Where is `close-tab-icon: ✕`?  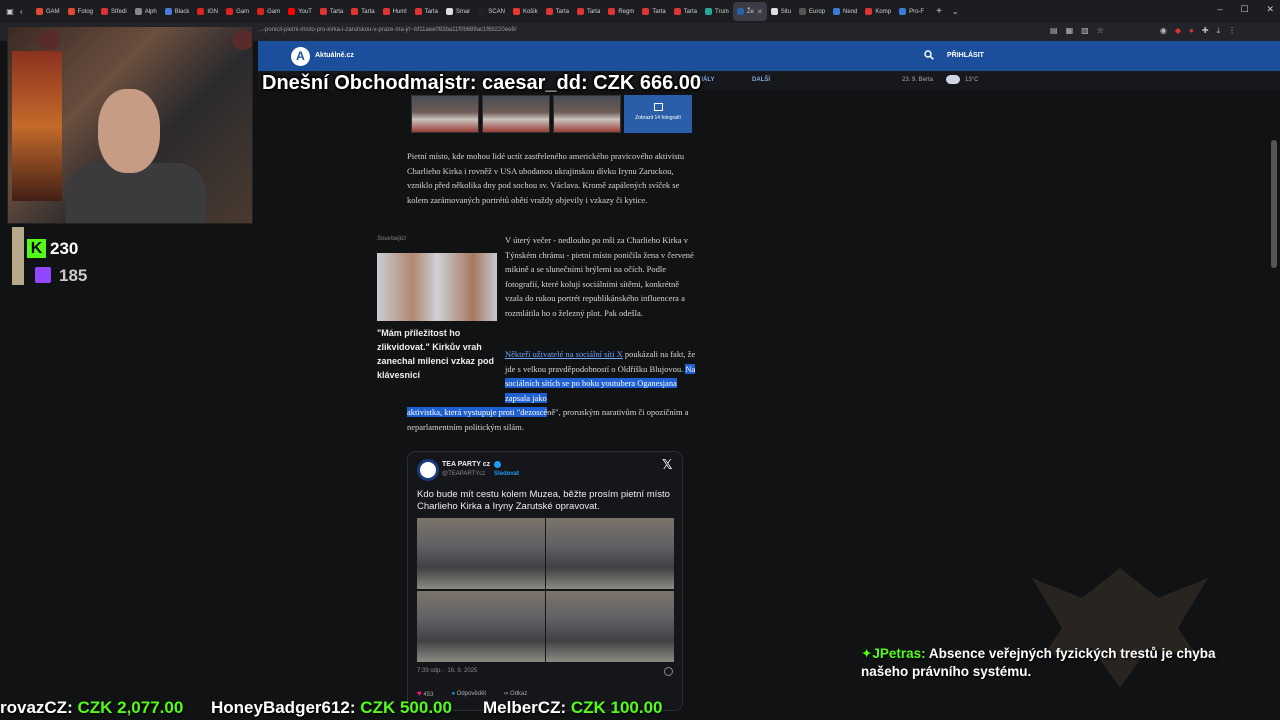 close-tab-icon: ✕ is located at coordinates (760, 12).